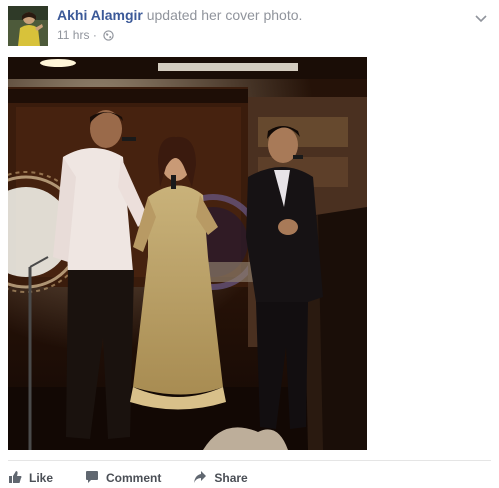  I want to click on share-button: Share, so click(220, 478).